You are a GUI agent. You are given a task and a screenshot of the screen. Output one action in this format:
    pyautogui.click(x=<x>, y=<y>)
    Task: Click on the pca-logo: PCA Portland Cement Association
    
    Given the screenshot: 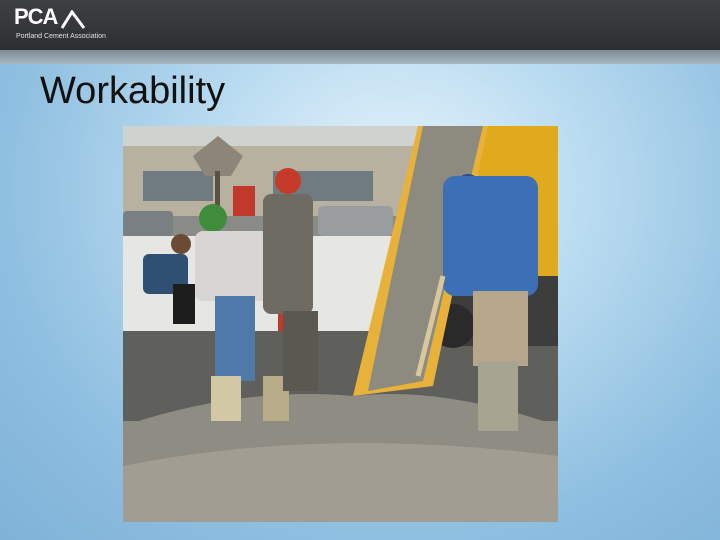 What is the action you would take?
    pyautogui.click(x=69, y=24)
    